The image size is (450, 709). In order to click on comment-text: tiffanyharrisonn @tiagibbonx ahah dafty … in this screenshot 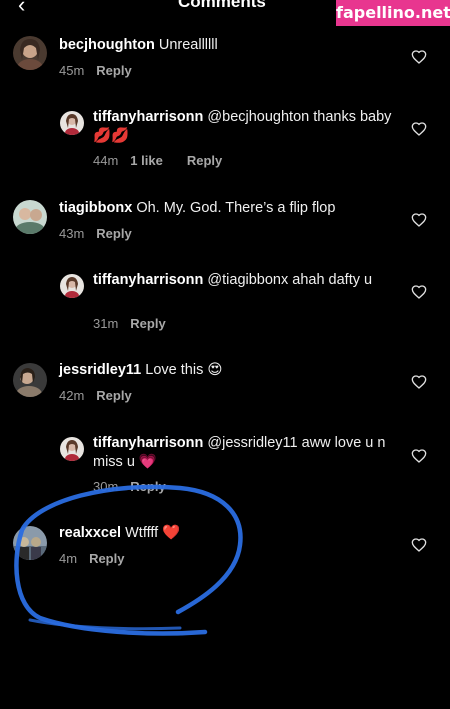, I will do `click(243, 280)`.